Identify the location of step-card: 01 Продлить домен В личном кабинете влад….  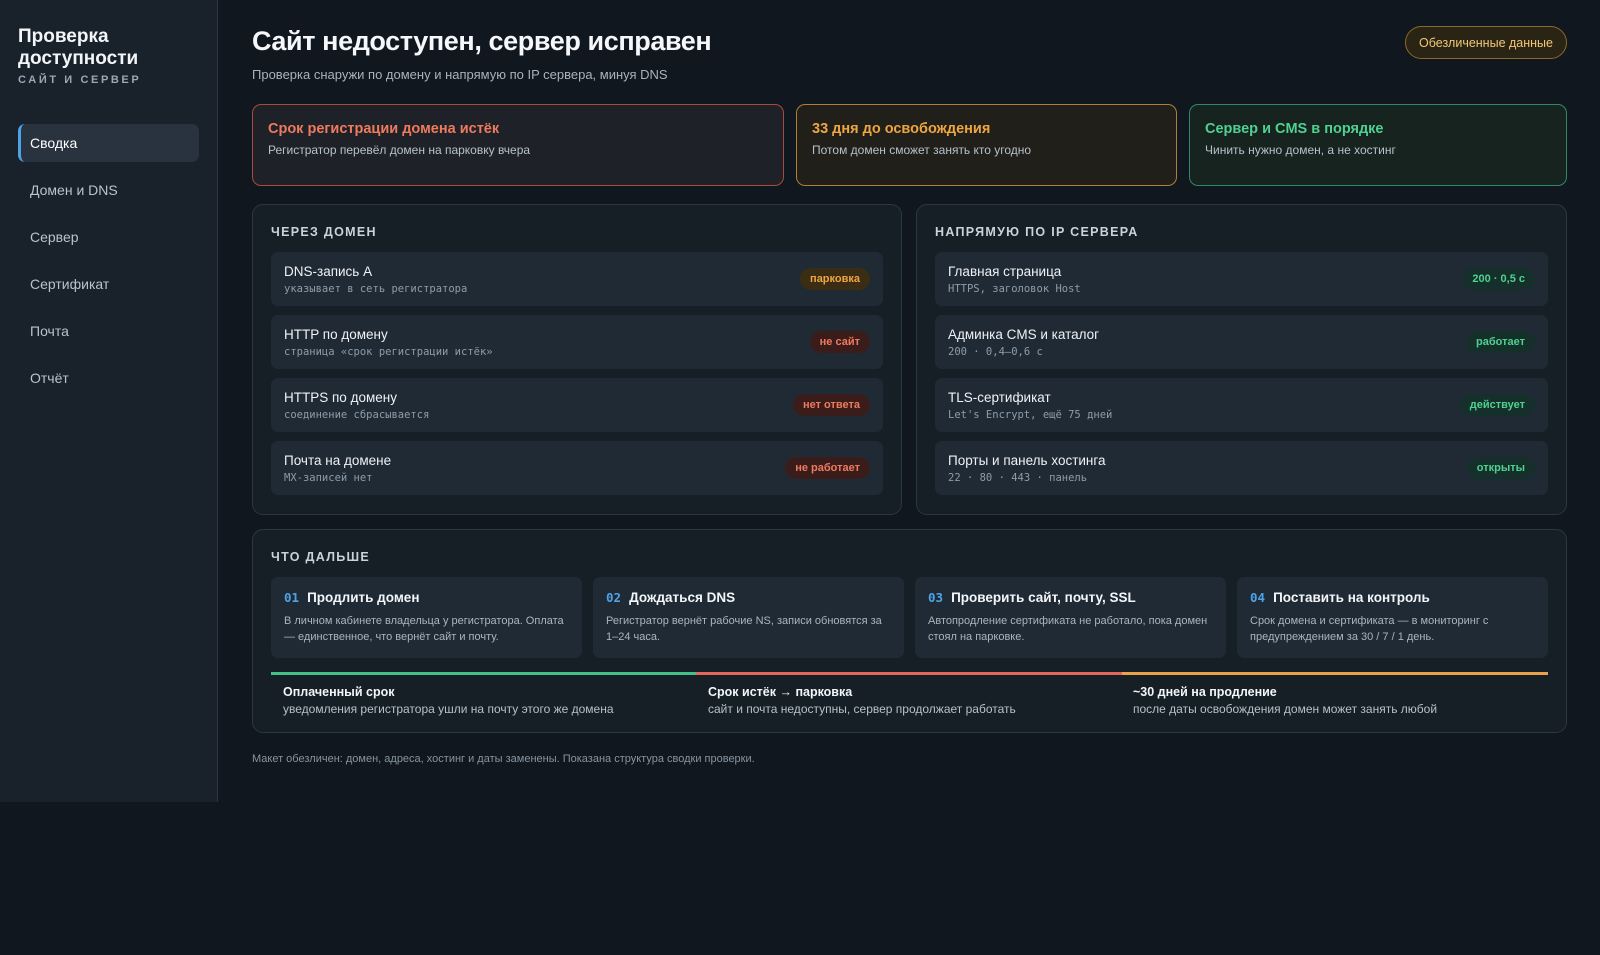
(426, 617).